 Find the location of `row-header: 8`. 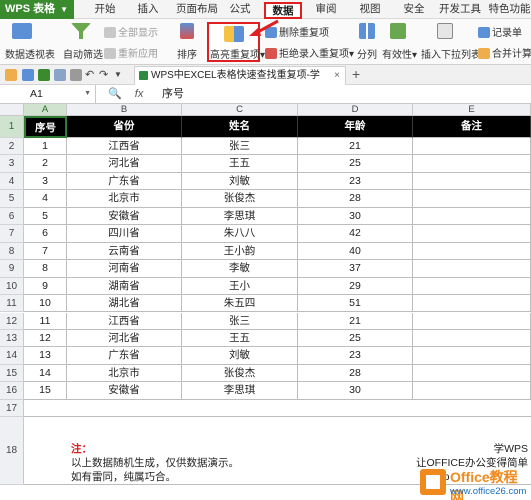

row-header: 8 is located at coordinates (12, 251).